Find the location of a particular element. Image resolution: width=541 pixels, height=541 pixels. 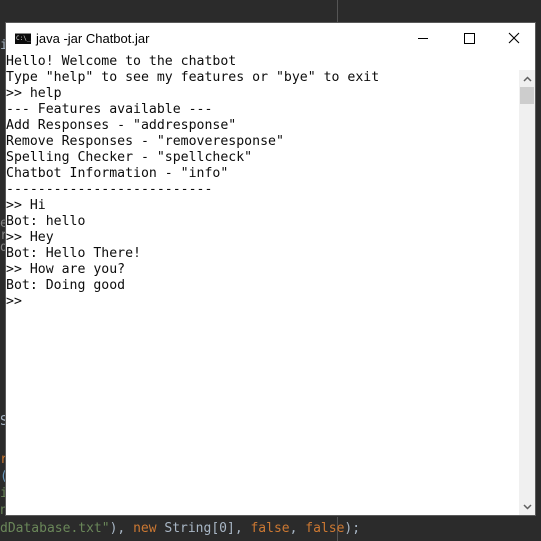

console-line: Add Responses - "addresponse" is located at coordinates (121, 125).